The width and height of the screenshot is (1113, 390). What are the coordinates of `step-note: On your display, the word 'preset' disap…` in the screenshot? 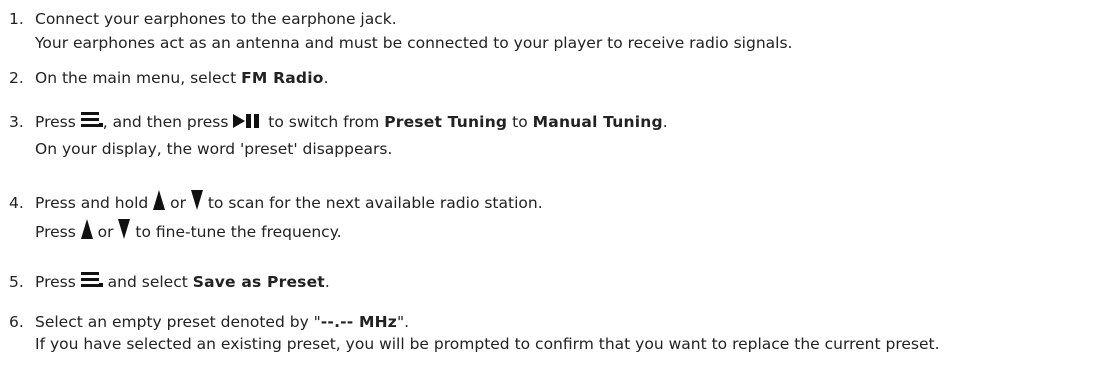 It's located at (214, 149).